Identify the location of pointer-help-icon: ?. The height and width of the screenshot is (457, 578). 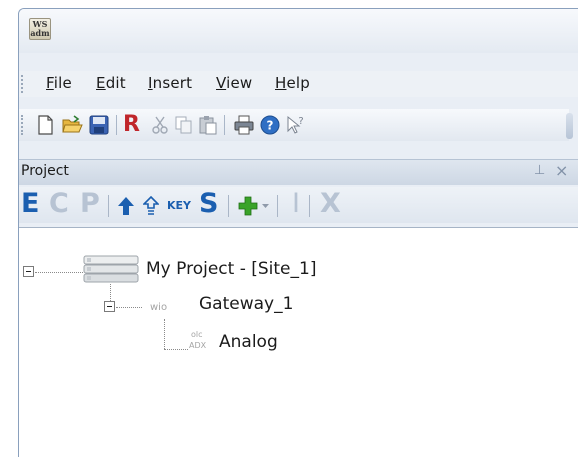
(295, 125).